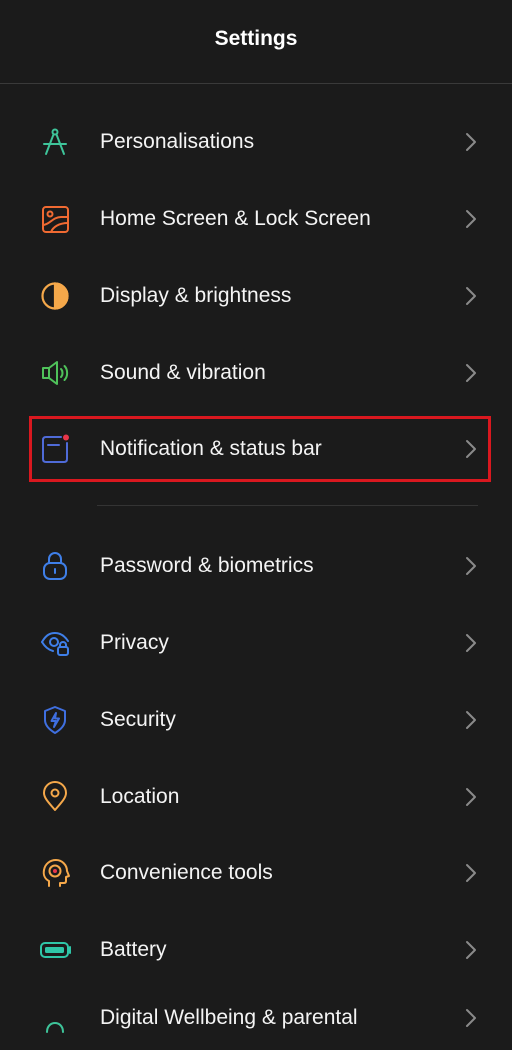 Image resolution: width=512 pixels, height=1050 pixels. Describe the element at coordinates (229, 1017) in the screenshot. I see `settings-item-label: Digital Wellbeing & parental` at that location.